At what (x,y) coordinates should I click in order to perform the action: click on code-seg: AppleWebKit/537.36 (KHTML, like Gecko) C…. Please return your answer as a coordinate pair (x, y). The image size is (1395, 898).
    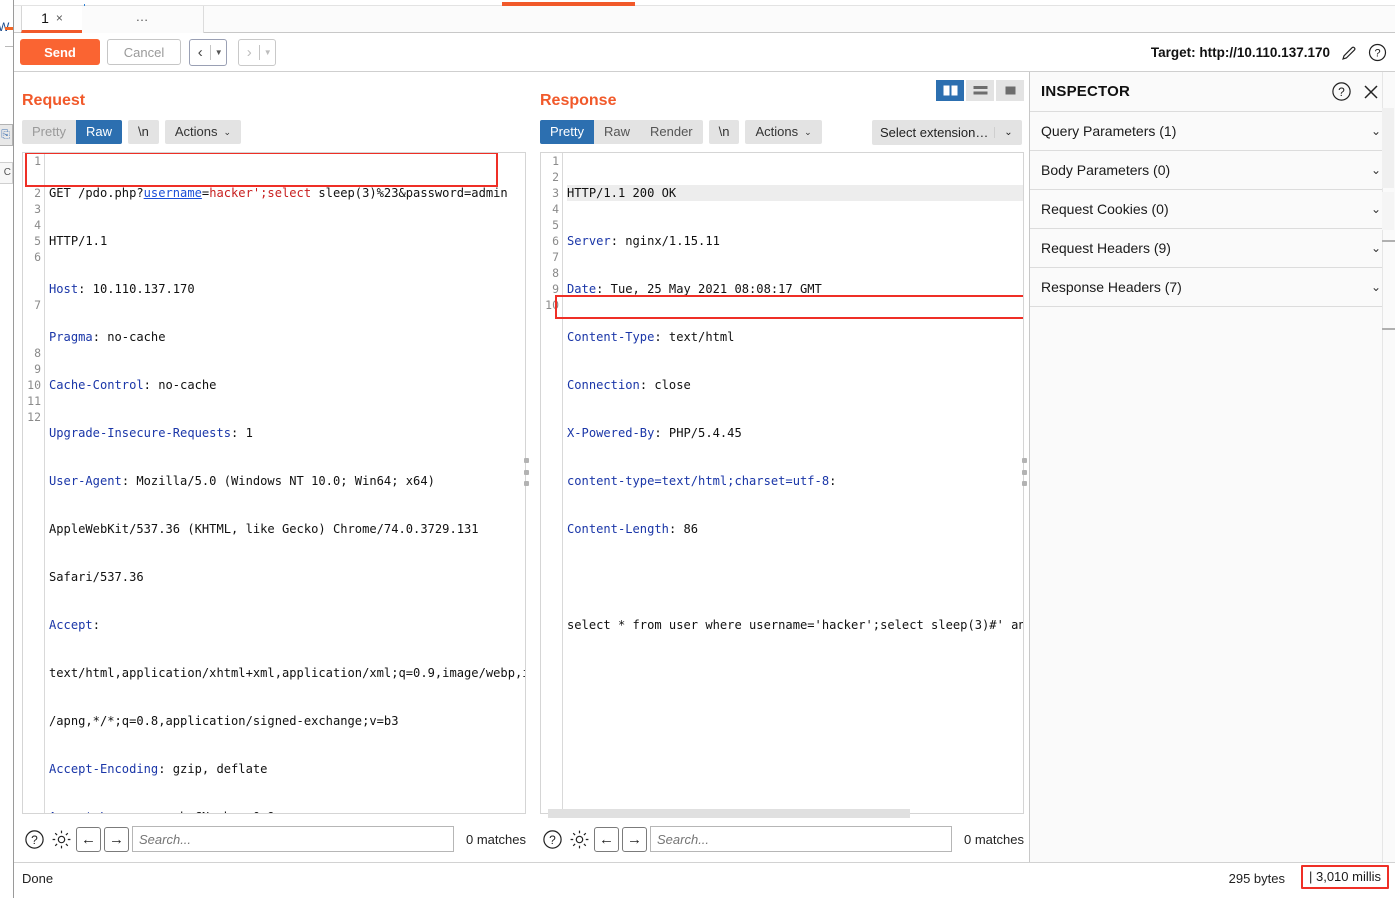
    Looking at the image, I should click on (264, 529).